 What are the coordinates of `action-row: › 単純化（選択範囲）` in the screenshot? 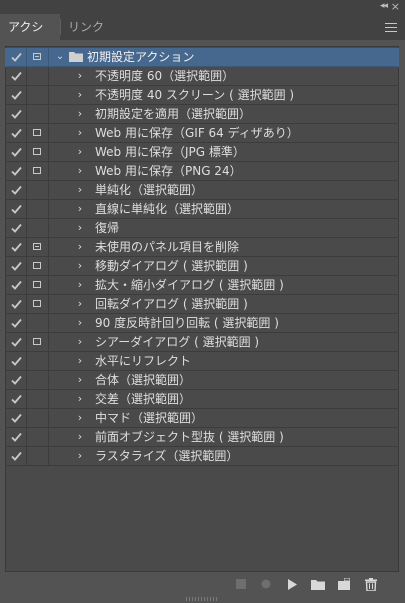 It's located at (202, 190).